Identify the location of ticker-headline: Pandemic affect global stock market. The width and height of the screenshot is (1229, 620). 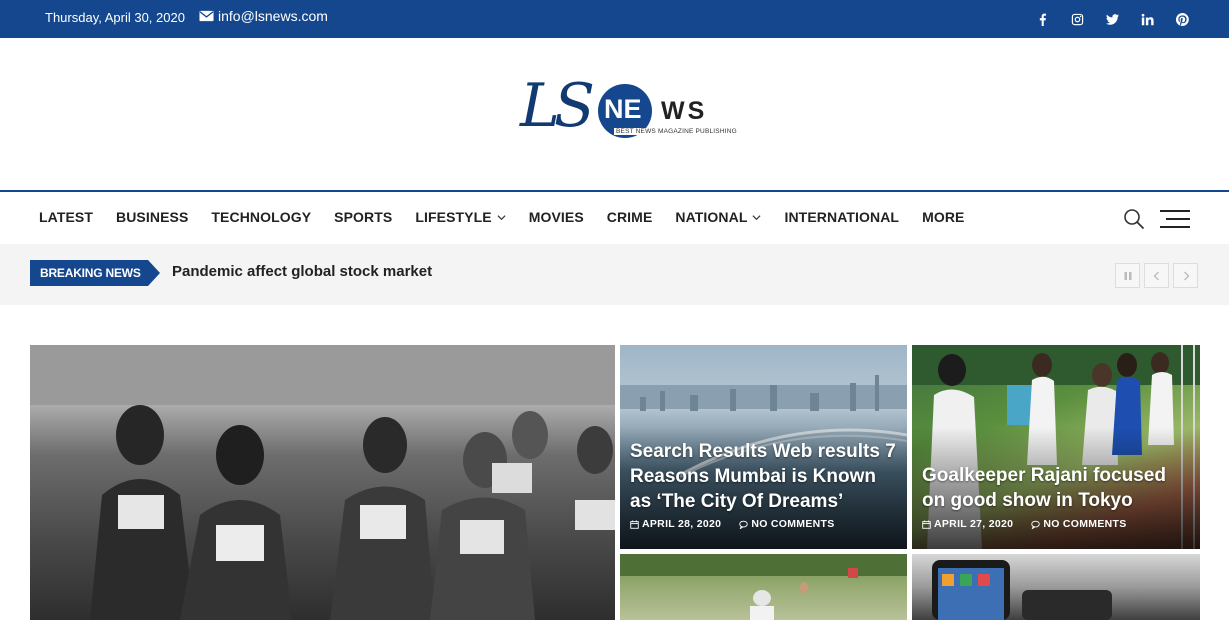
(302, 271).